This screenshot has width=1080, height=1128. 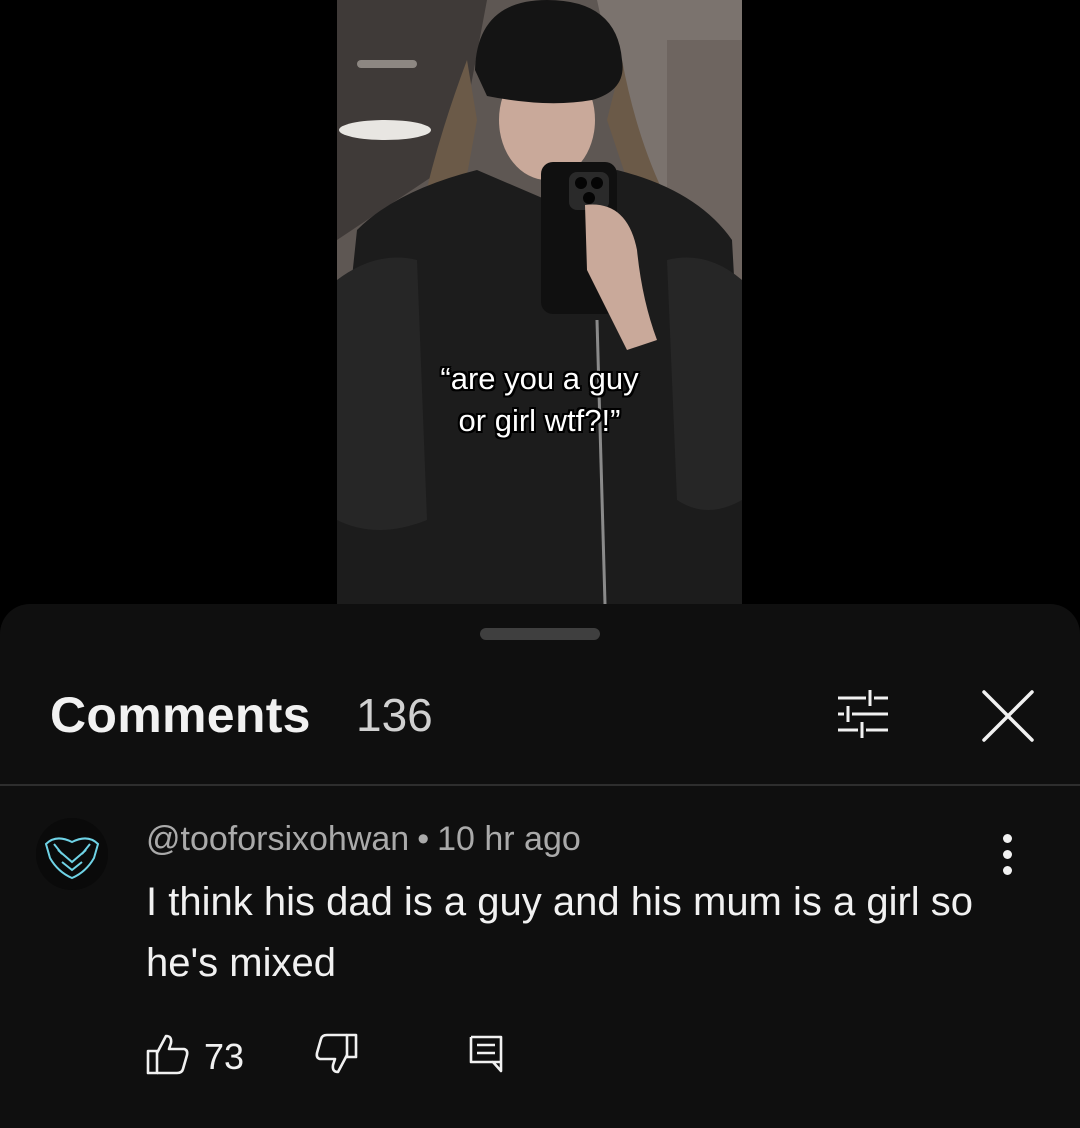 I want to click on video-caption: “are you a guy or girl wtf?!”, so click(x=539, y=400).